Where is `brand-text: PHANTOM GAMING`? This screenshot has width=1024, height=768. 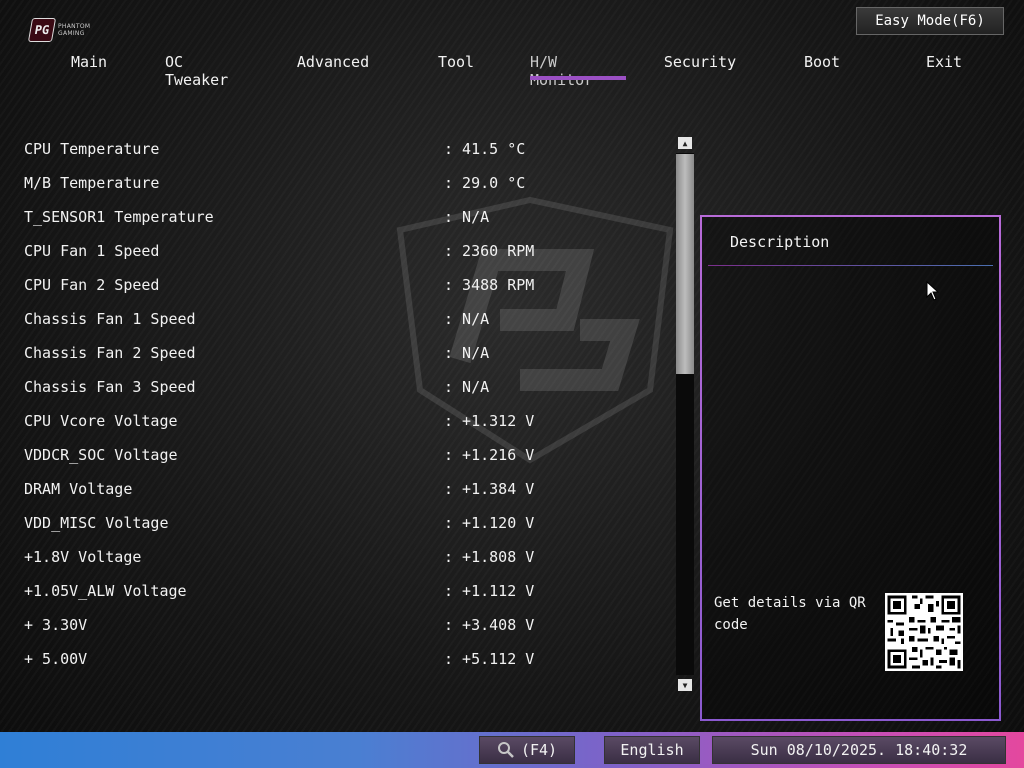
brand-text: PHANTOM GAMING is located at coordinates (74, 30).